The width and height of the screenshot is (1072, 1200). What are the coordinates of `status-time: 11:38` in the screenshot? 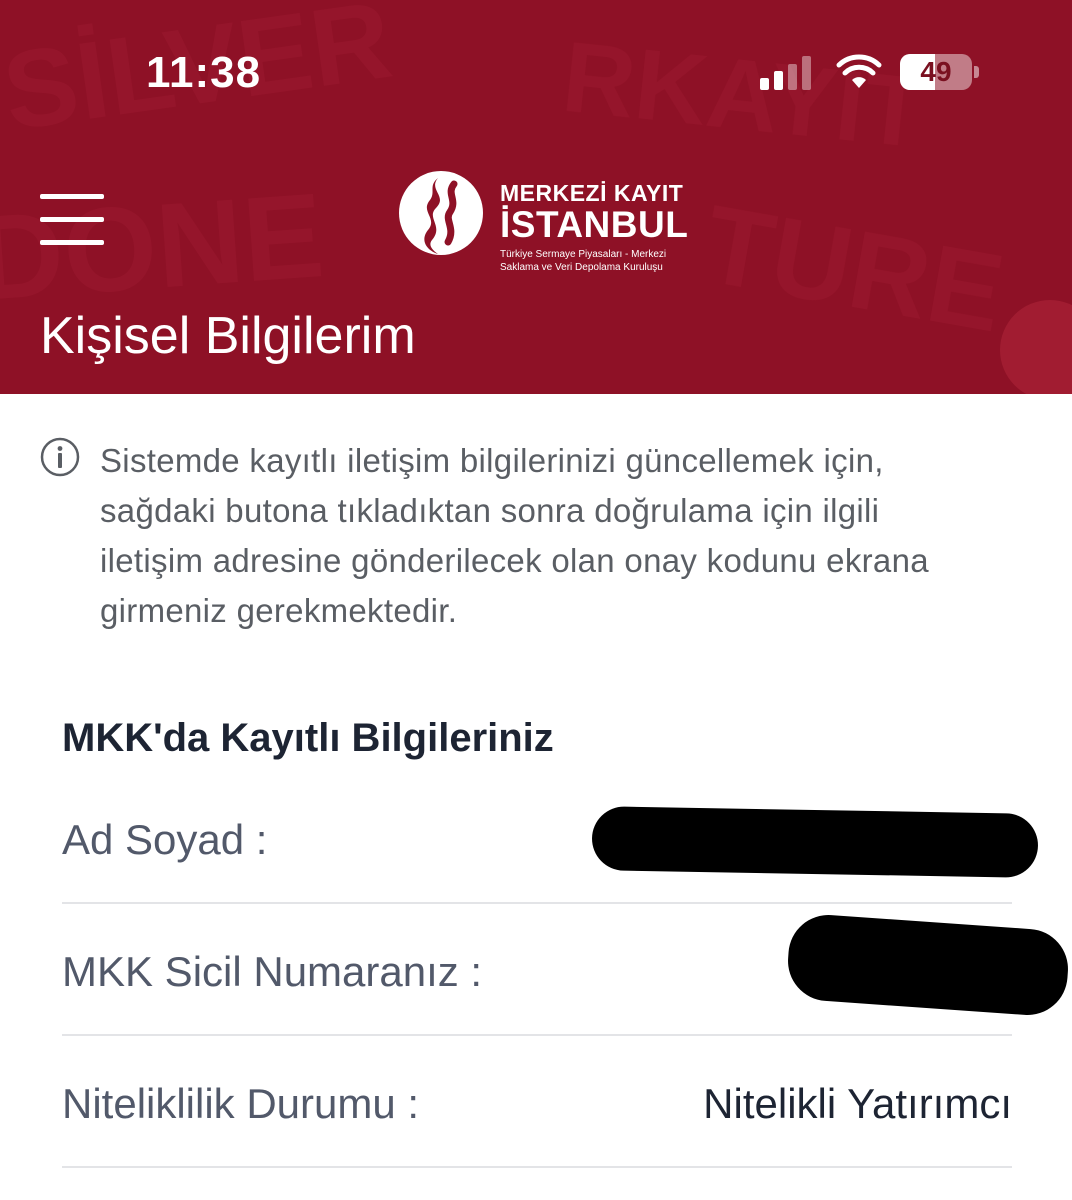 It's located at (204, 72).